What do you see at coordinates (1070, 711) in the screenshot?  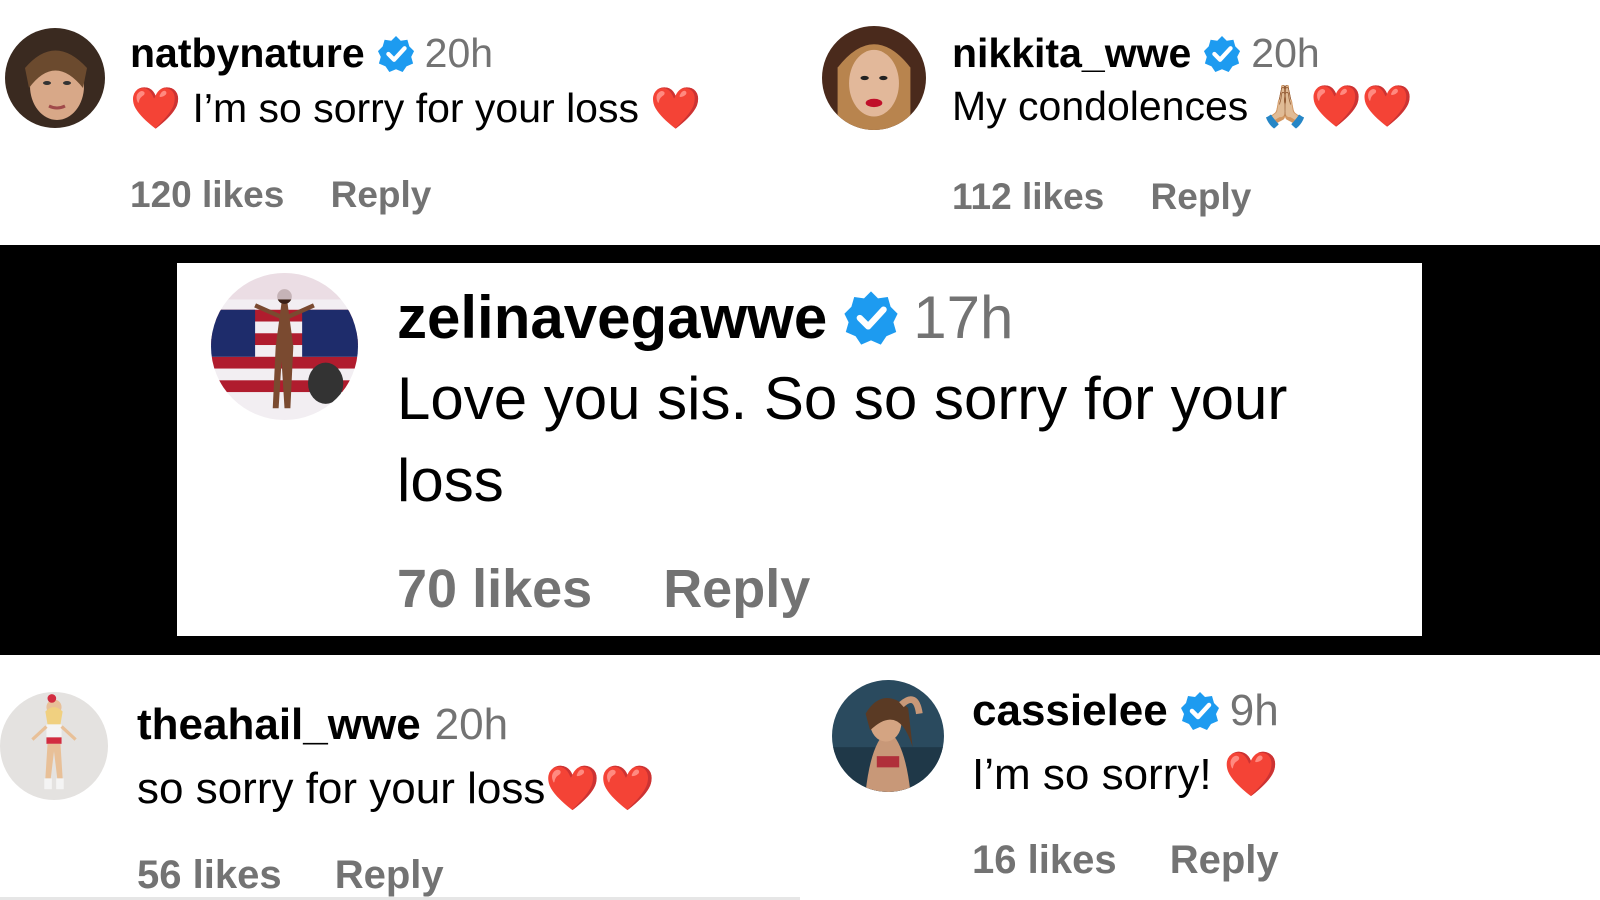 I see `username: cassielee` at bounding box center [1070, 711].